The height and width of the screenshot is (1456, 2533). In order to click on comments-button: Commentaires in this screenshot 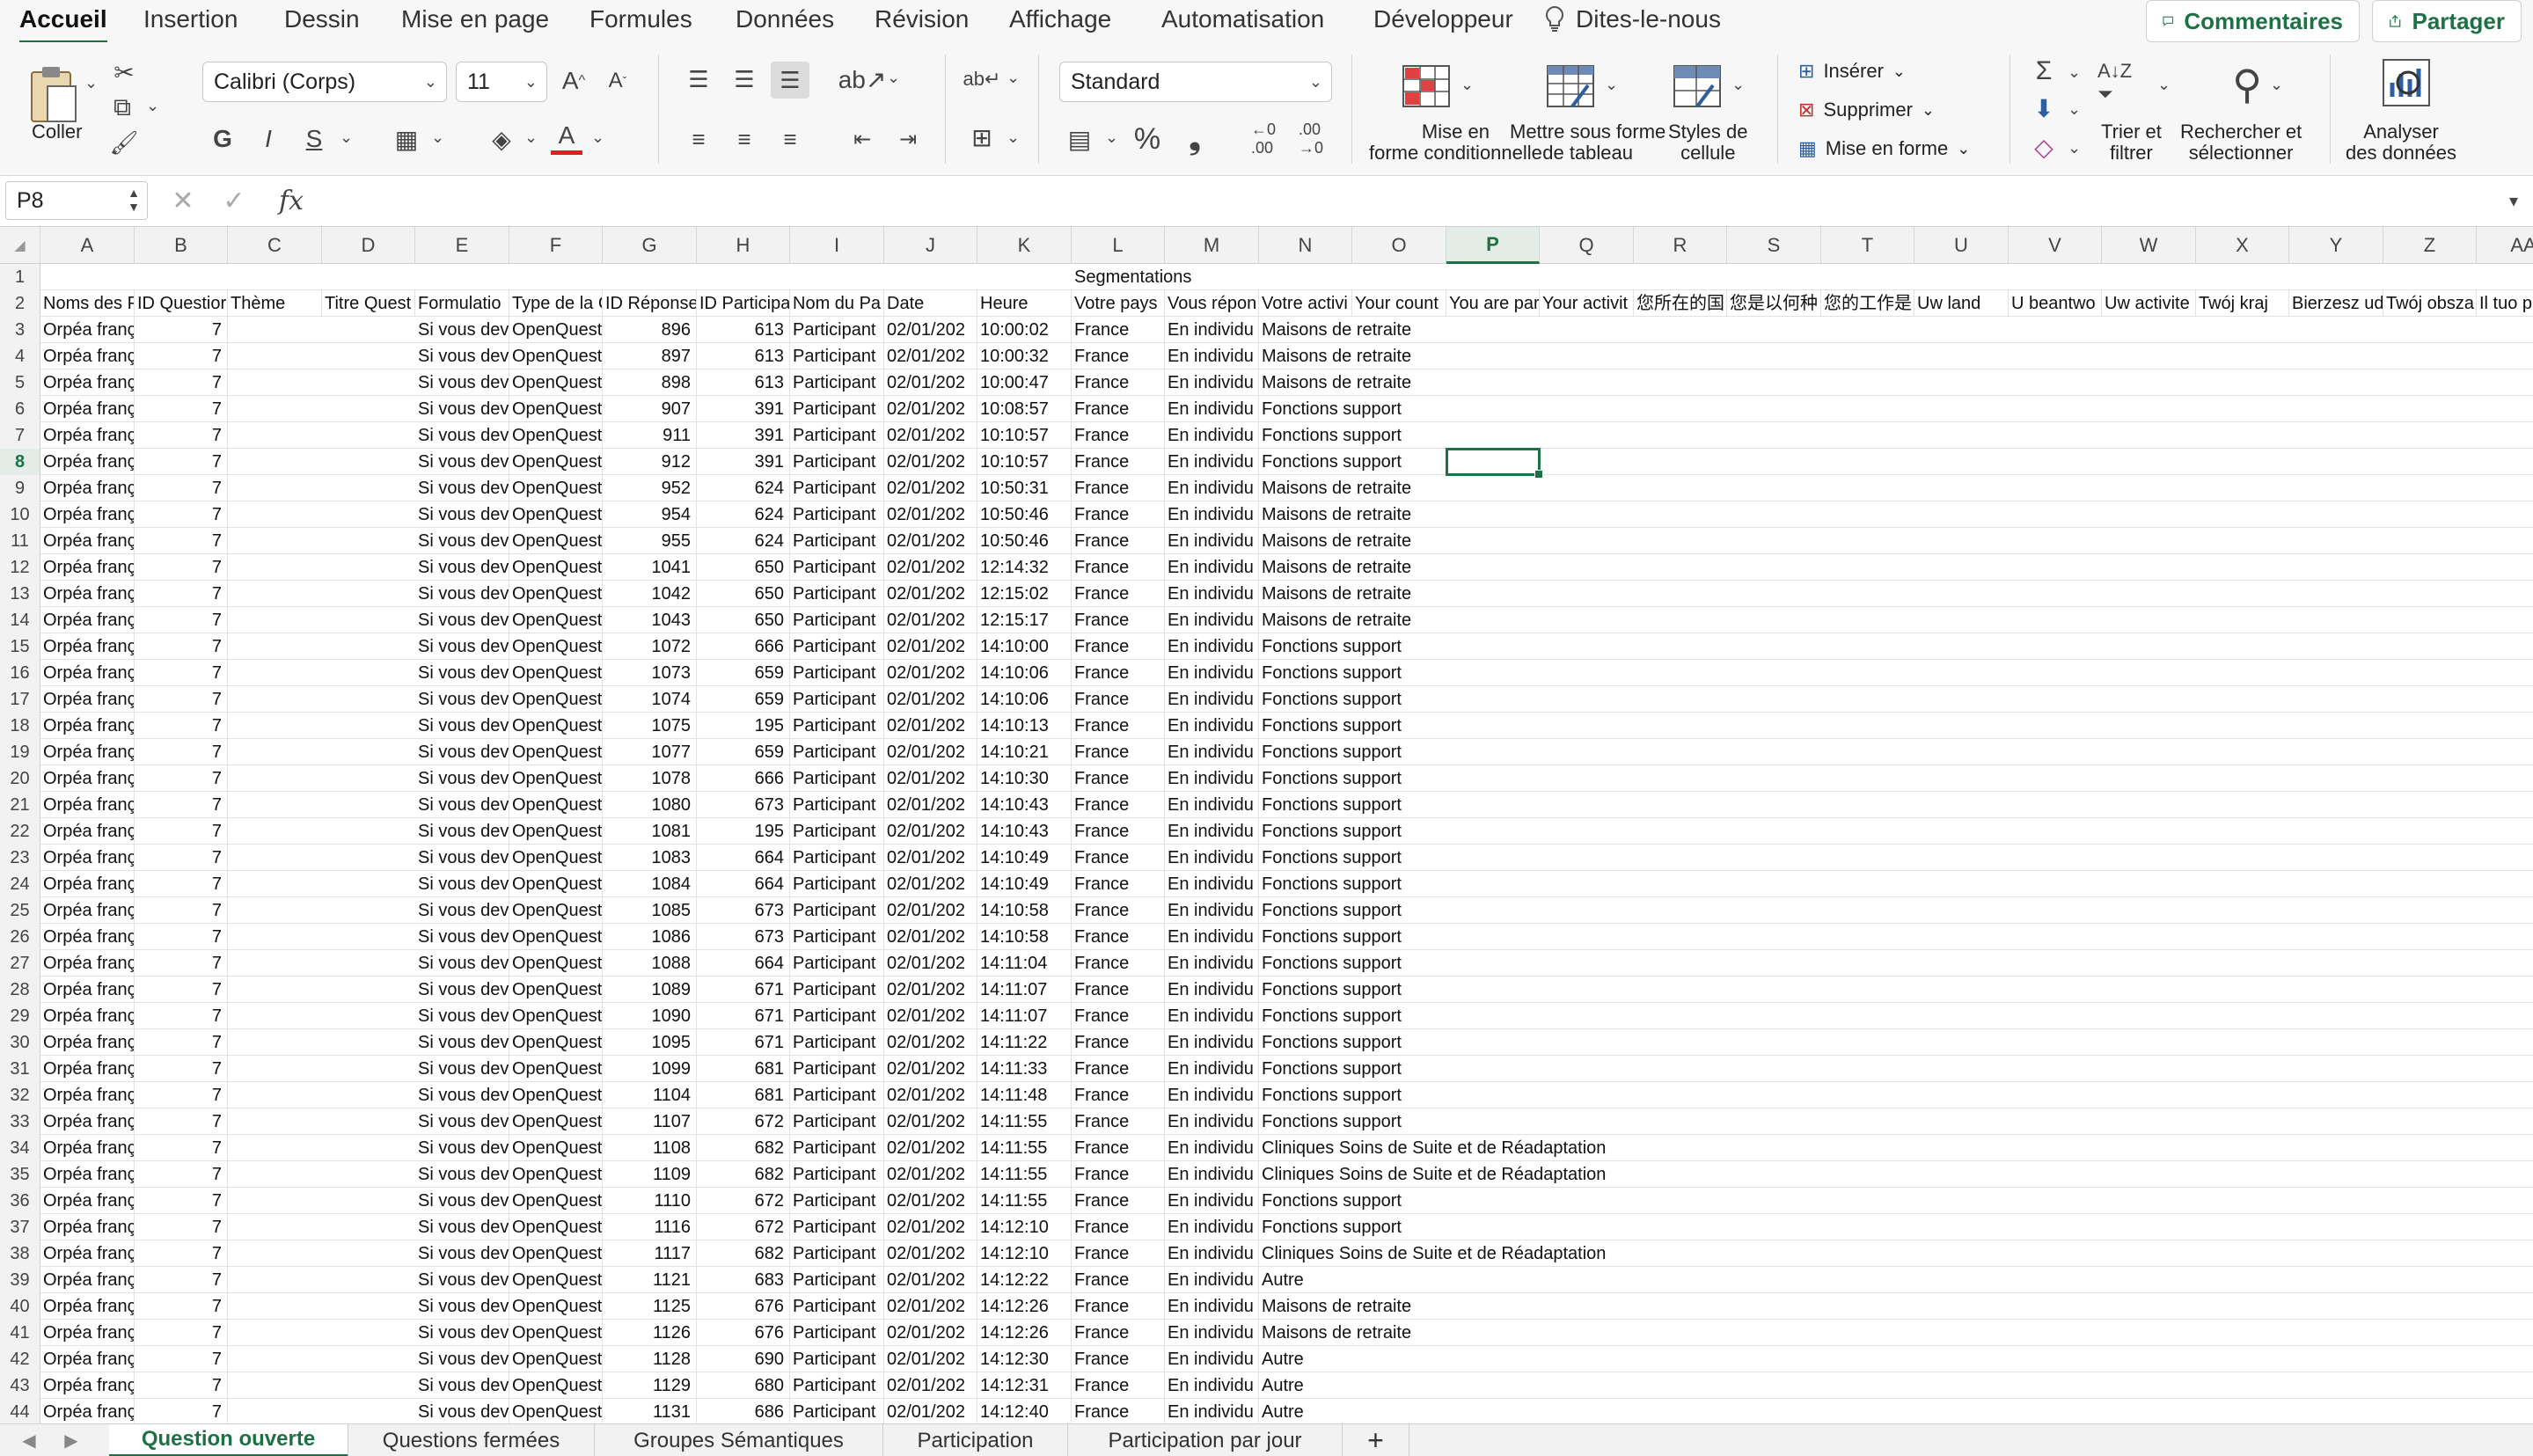, I will do `click(2253, 21)`.